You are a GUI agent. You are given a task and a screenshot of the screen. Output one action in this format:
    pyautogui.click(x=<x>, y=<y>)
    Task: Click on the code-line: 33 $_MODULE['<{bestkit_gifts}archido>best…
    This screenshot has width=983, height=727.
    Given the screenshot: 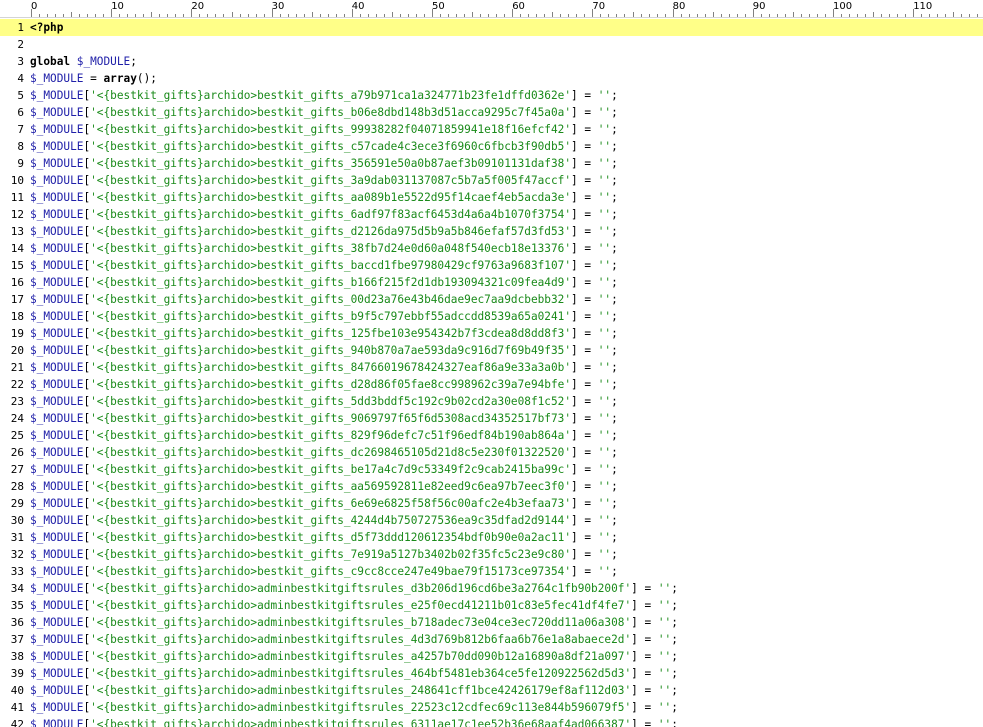 What is the action you would take?
    pyautogui.click(x=491, y=571)
    